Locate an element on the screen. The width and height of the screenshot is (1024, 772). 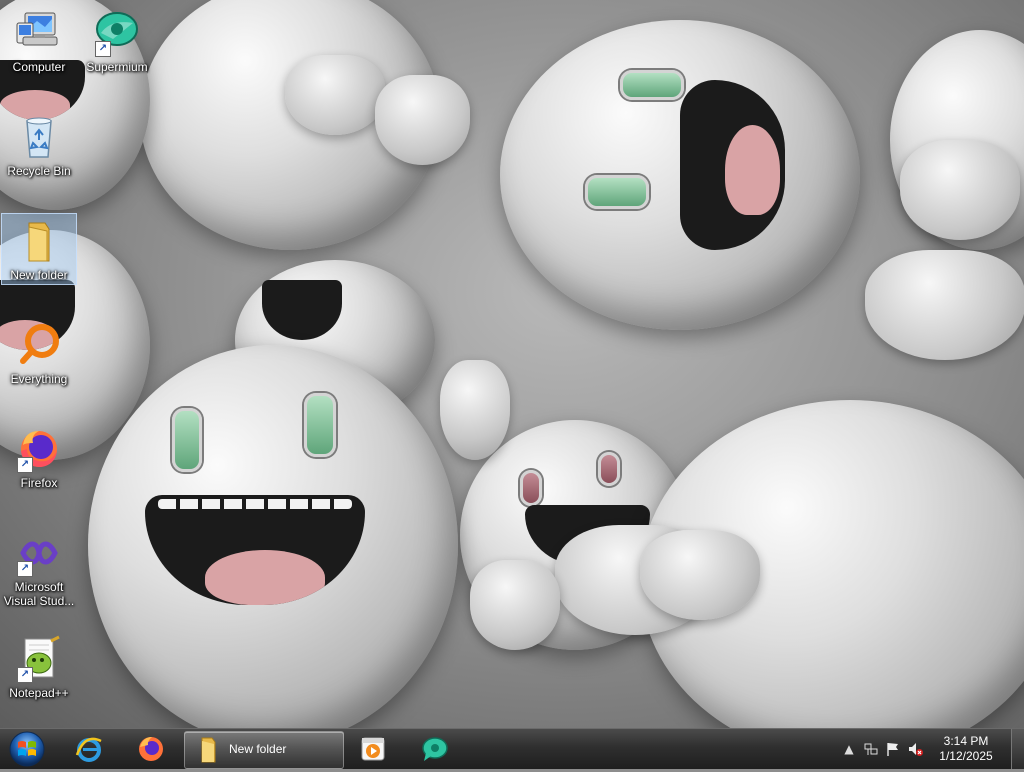
desktop-icon-notepadpp: ↗ Notepad++ is located at coordinates (39, 667).